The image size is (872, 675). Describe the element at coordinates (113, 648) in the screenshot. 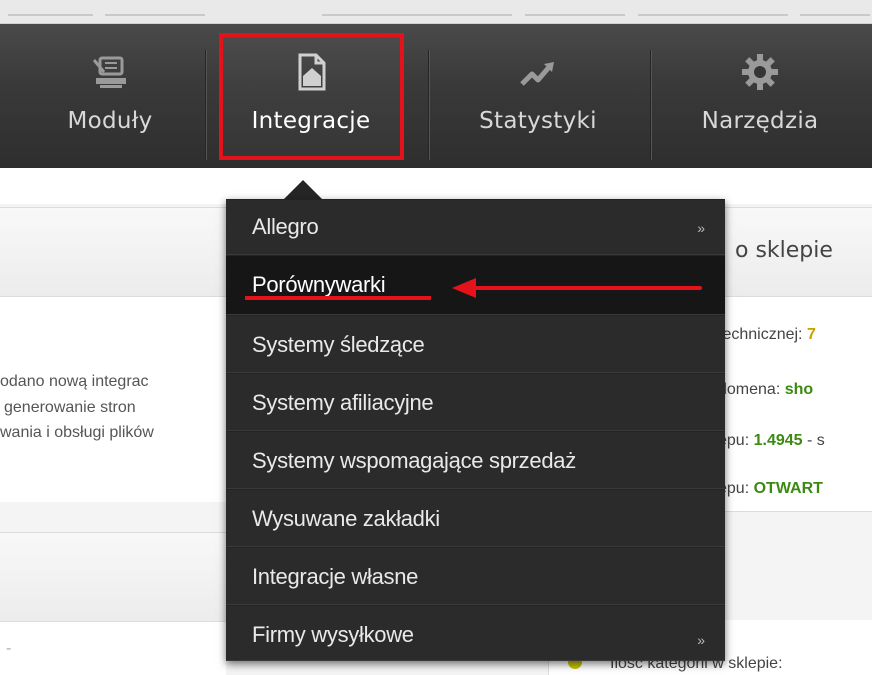

I see `left-panel2-body` at that location.